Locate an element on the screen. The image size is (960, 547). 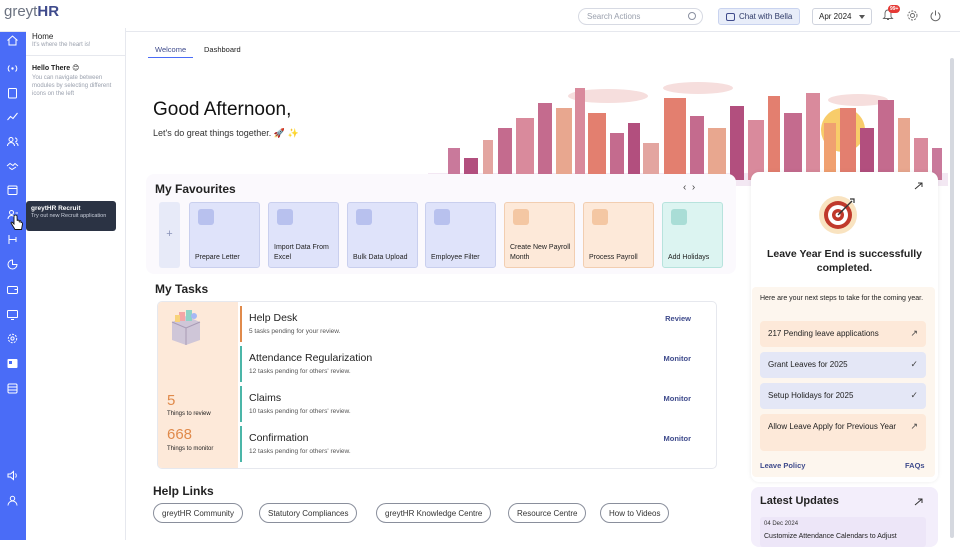
step-setup-holidays: Setup Holidays for 2025 ✓ is located at coordinates (843, 396).